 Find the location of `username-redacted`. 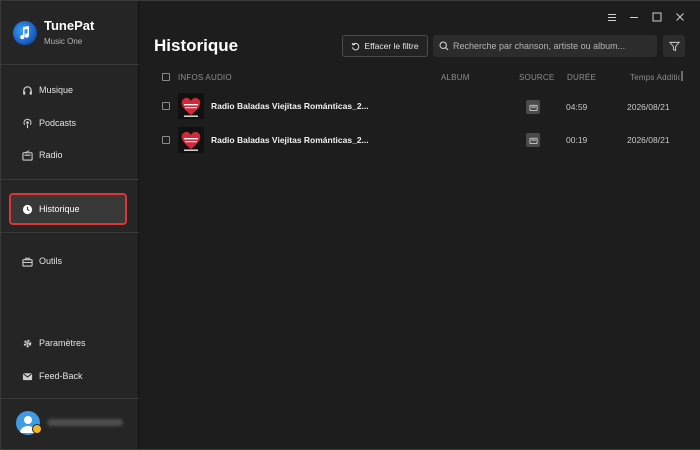

username-redacted is located at coordinates (85, 422).